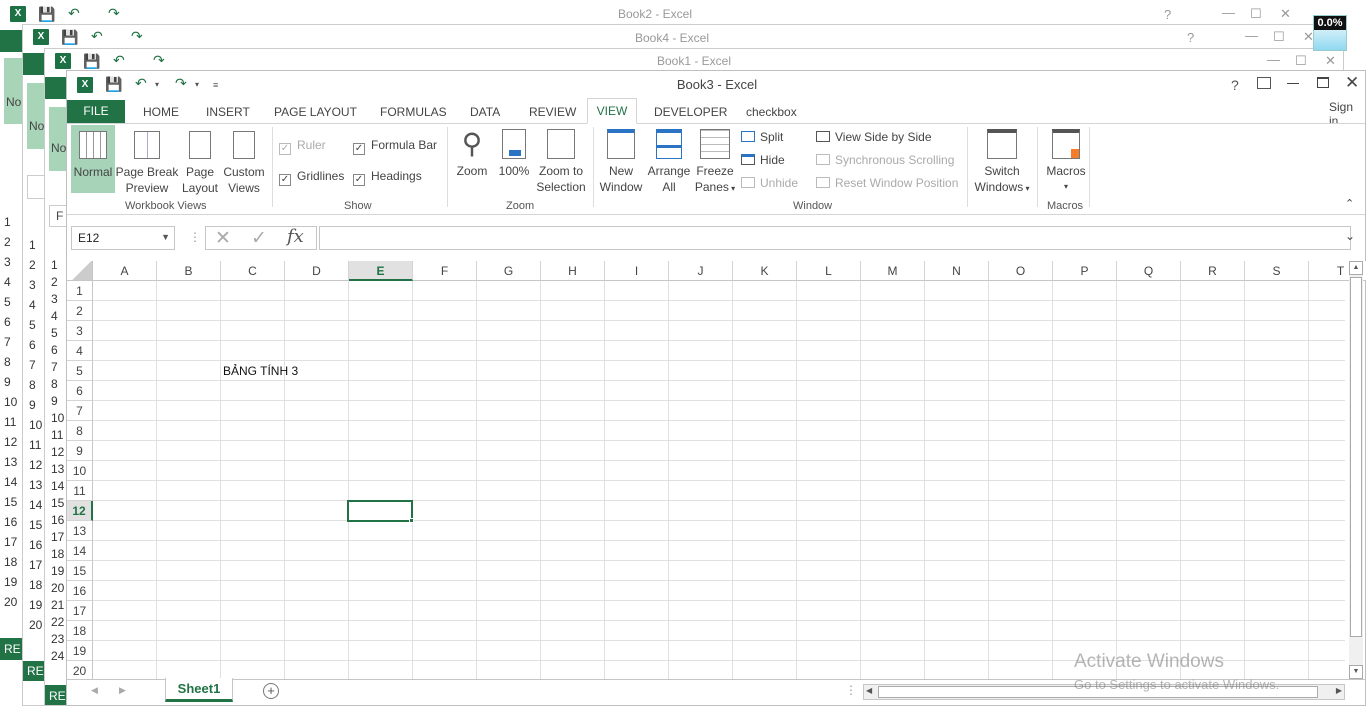  What do you see at coordinates (80, 331) in the screenshot?
I see `row-header-3: 3` at bounding box center [80, 331].